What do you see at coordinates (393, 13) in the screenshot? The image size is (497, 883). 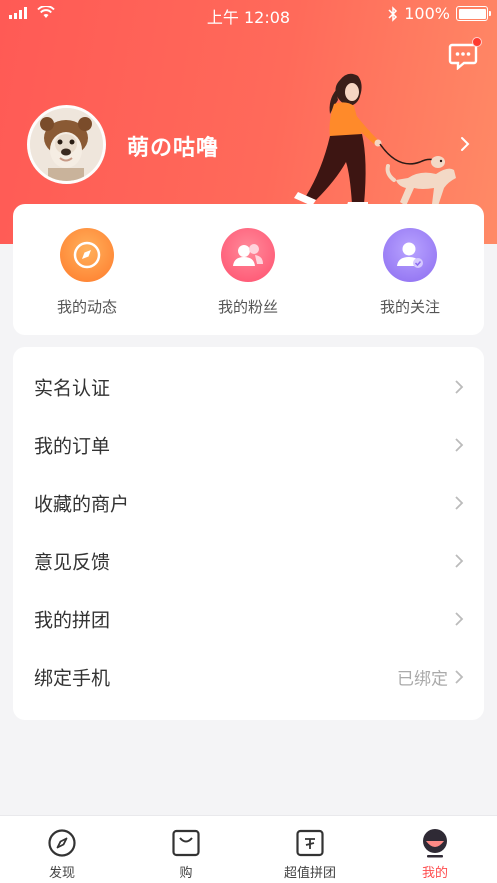 I see `bluetooth-icon` at bounding box center [393, 13].